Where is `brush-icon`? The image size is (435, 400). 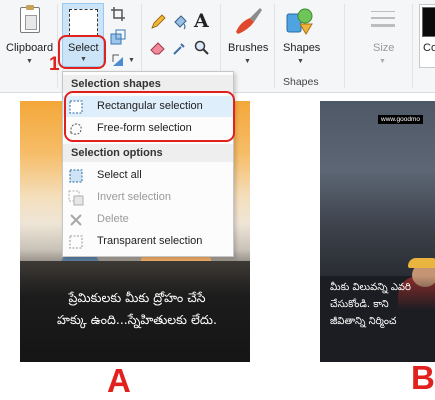 brush-icon is located at coordinates (247, 22).